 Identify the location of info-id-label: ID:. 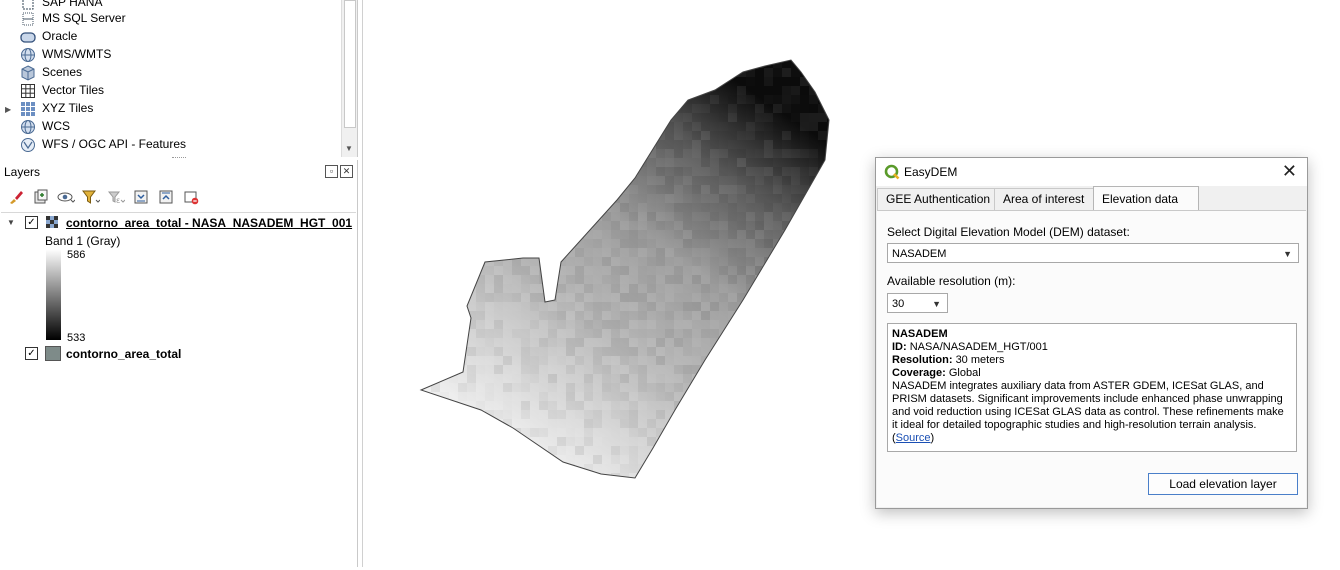
(899, 347).